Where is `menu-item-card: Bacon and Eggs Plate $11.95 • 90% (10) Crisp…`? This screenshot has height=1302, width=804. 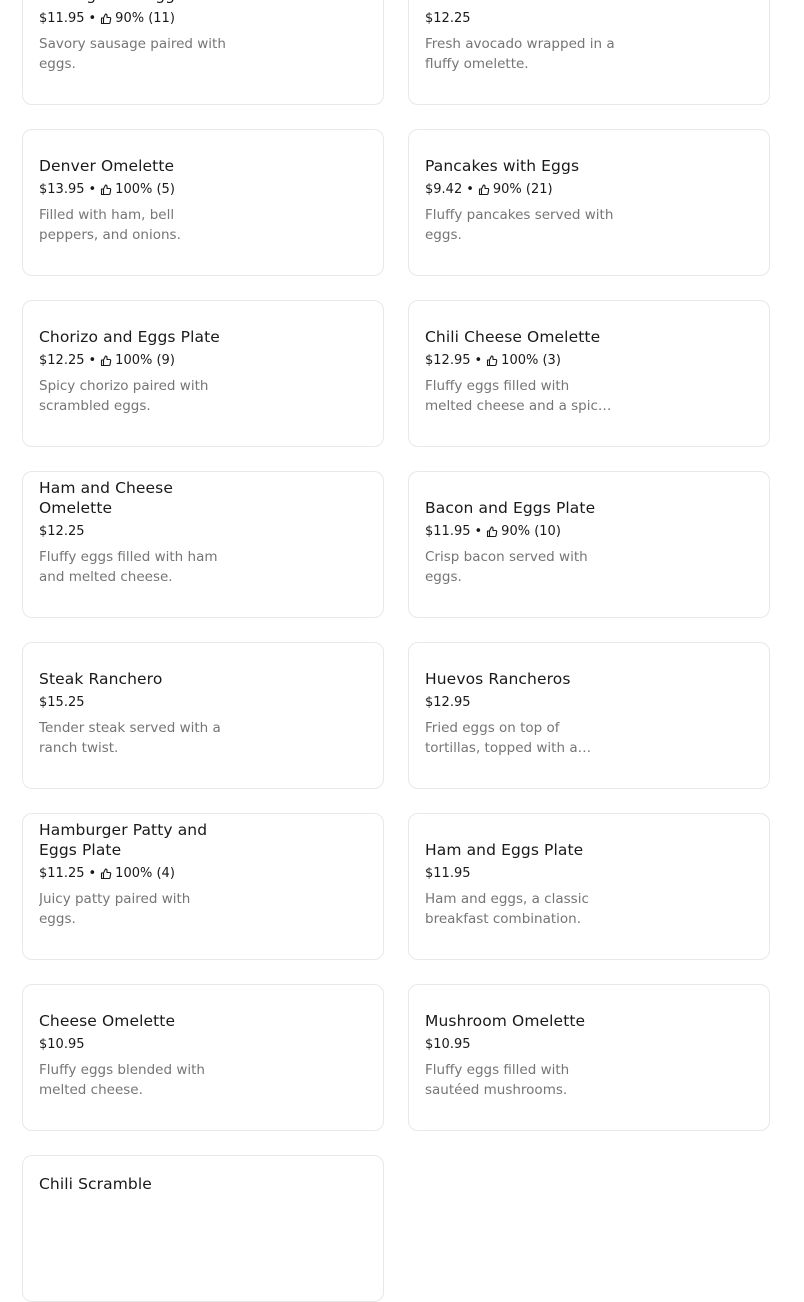 menu-item-card: Bacon and Eggs Plate $11.95 • 90% (10) Crisp… is located at coordinates (589, 544).